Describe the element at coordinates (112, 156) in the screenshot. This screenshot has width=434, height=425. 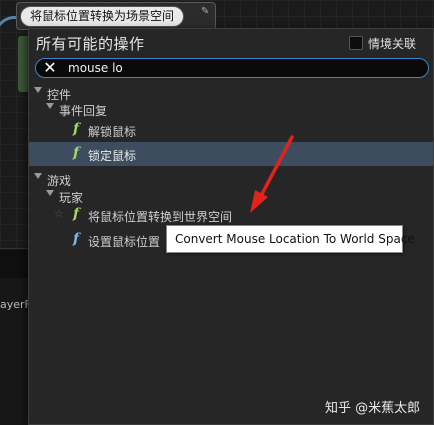
I see `action-label: 锁定鼠标` at that location.